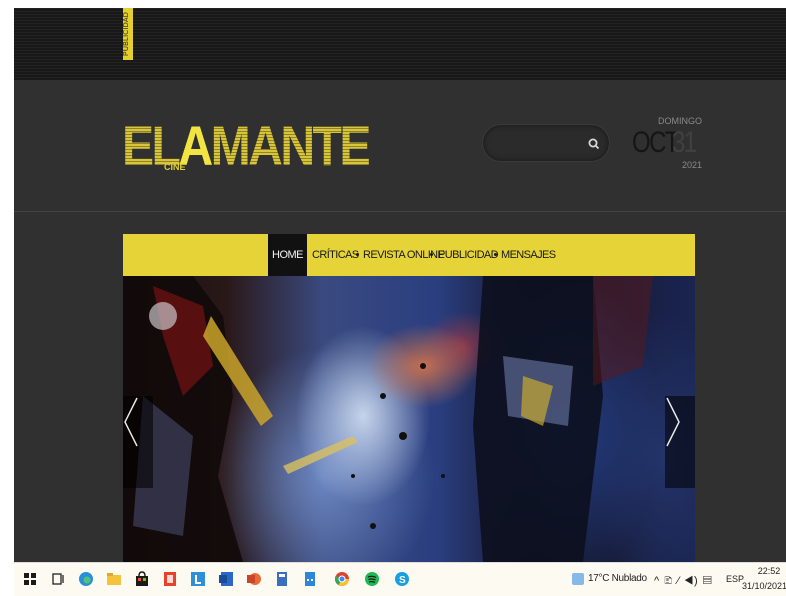 This screenshot has height=596, width=786. What do you see at coordinates (683, 581) in the screenshot?
I see `system-tray: ^ 🗈 ⁄ ◀) ▤` at bounding box center [683, 581].